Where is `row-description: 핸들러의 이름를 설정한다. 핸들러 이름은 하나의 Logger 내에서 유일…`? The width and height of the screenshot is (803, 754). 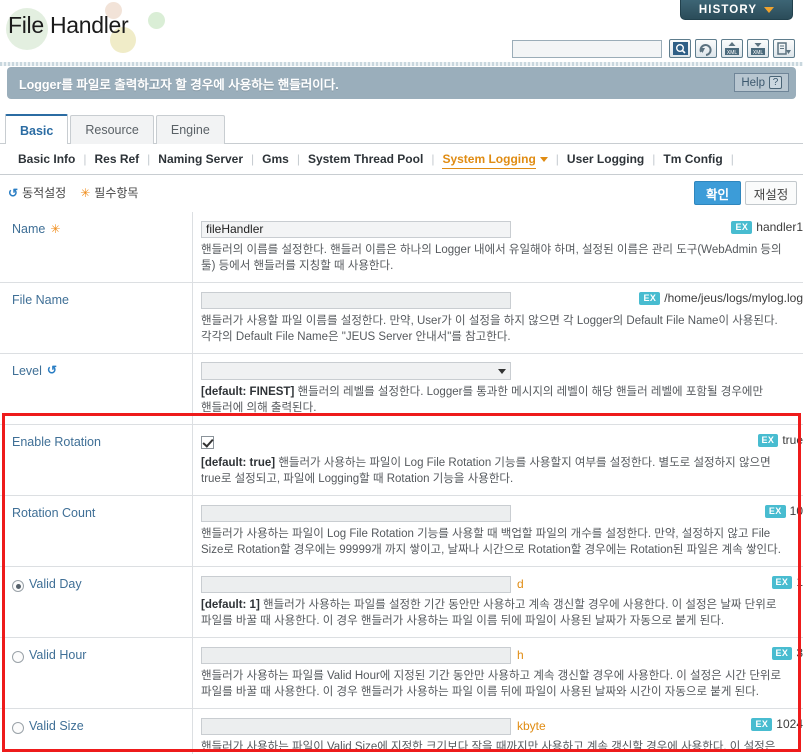 row-description: 핸들러의 이름를 설정한다. 핸들러 이름은 하나의 Logger 내에서 유일… is located at coordinates (491, 258).